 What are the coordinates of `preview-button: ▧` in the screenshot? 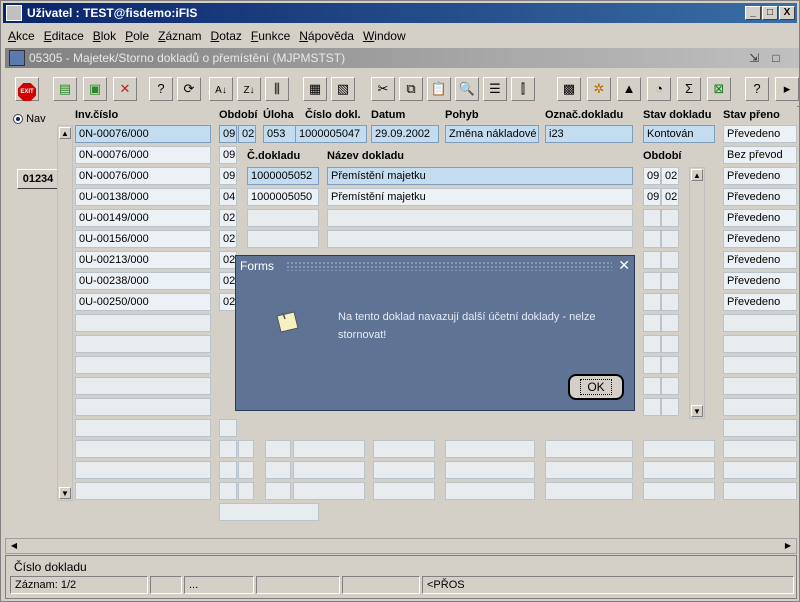 It's located at (343, 89).